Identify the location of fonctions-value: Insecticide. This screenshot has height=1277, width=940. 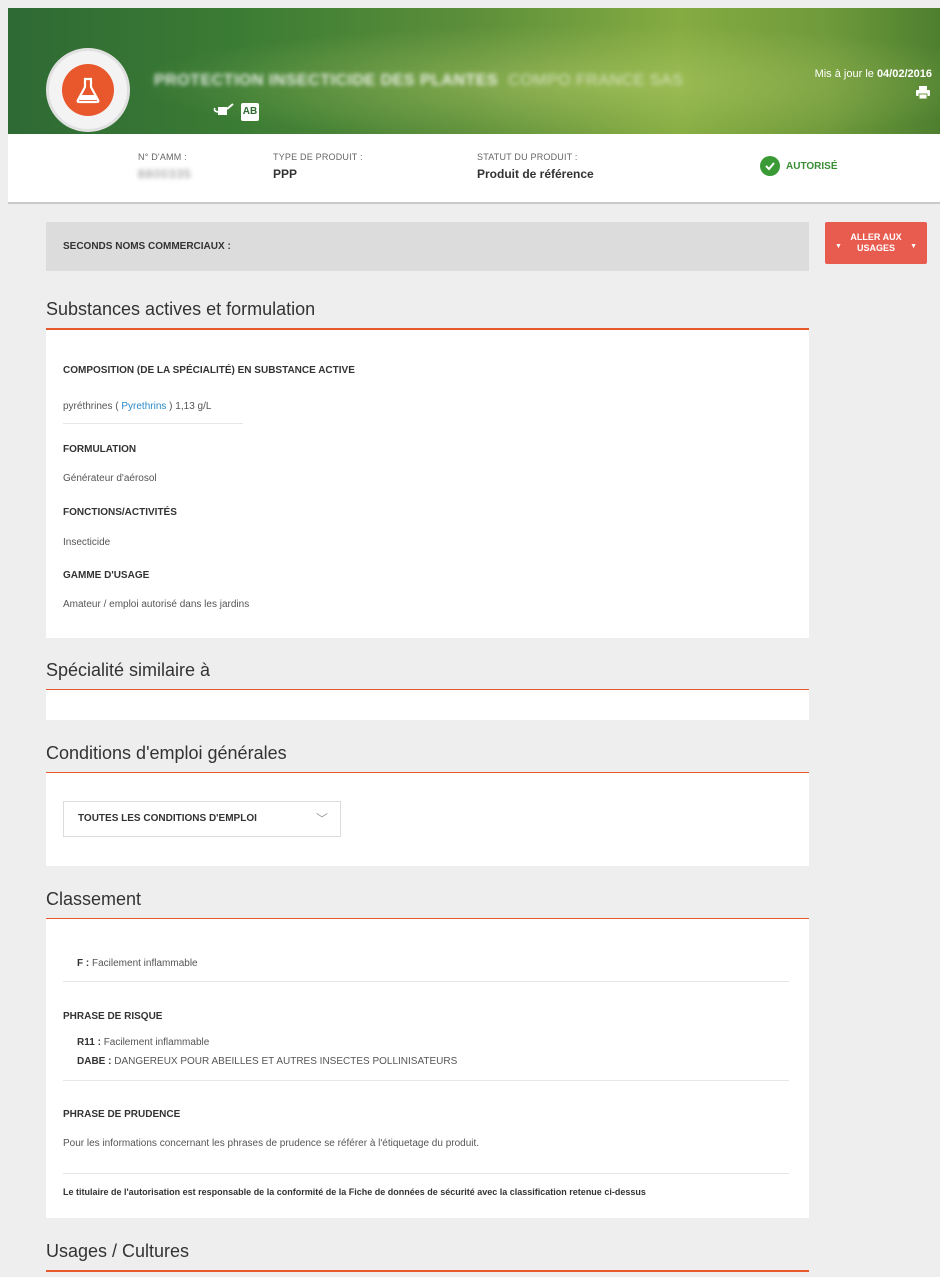
(87, 542).